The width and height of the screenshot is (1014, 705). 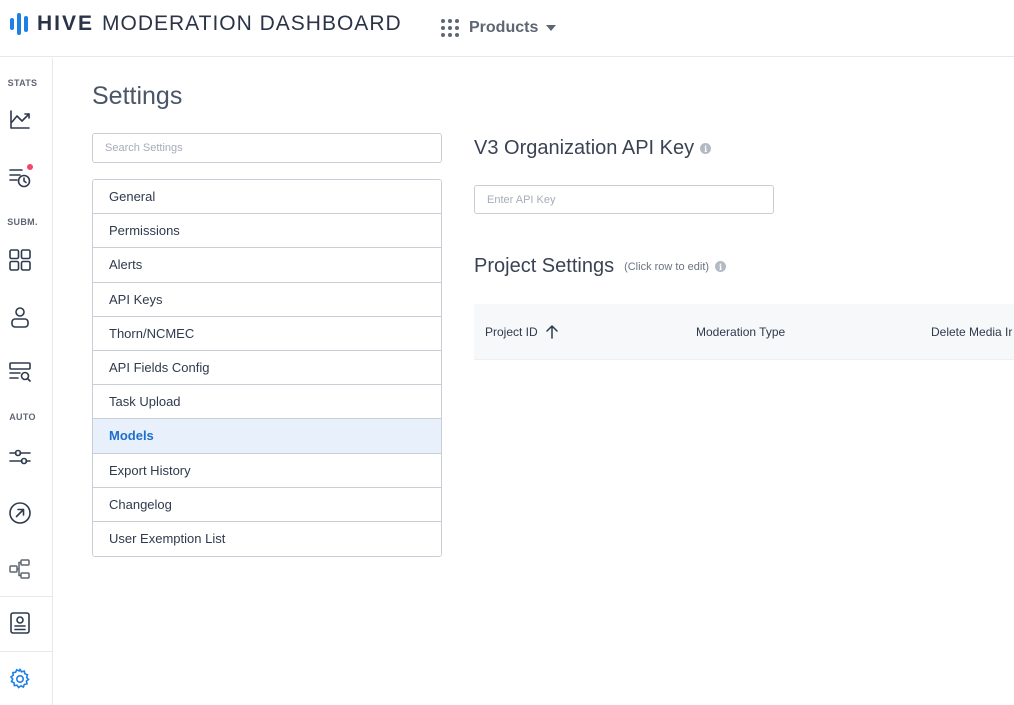 I want to click on menu-item-api-fields-config: API Fields Config, so click(x=267, y=368).